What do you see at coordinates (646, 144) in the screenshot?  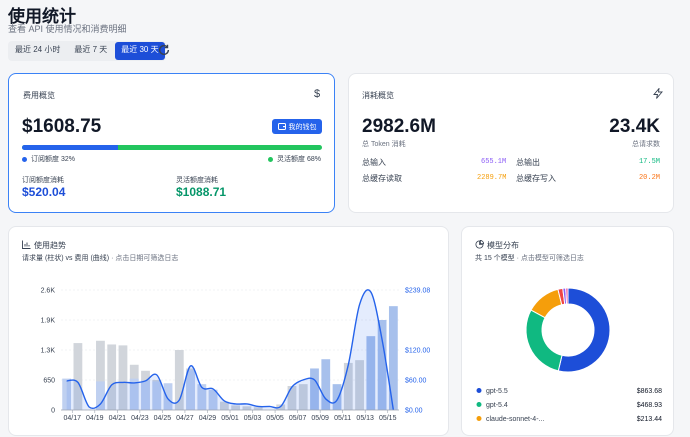 I see `total-requests-label: 总请求数` at bounding box center [646, 144].